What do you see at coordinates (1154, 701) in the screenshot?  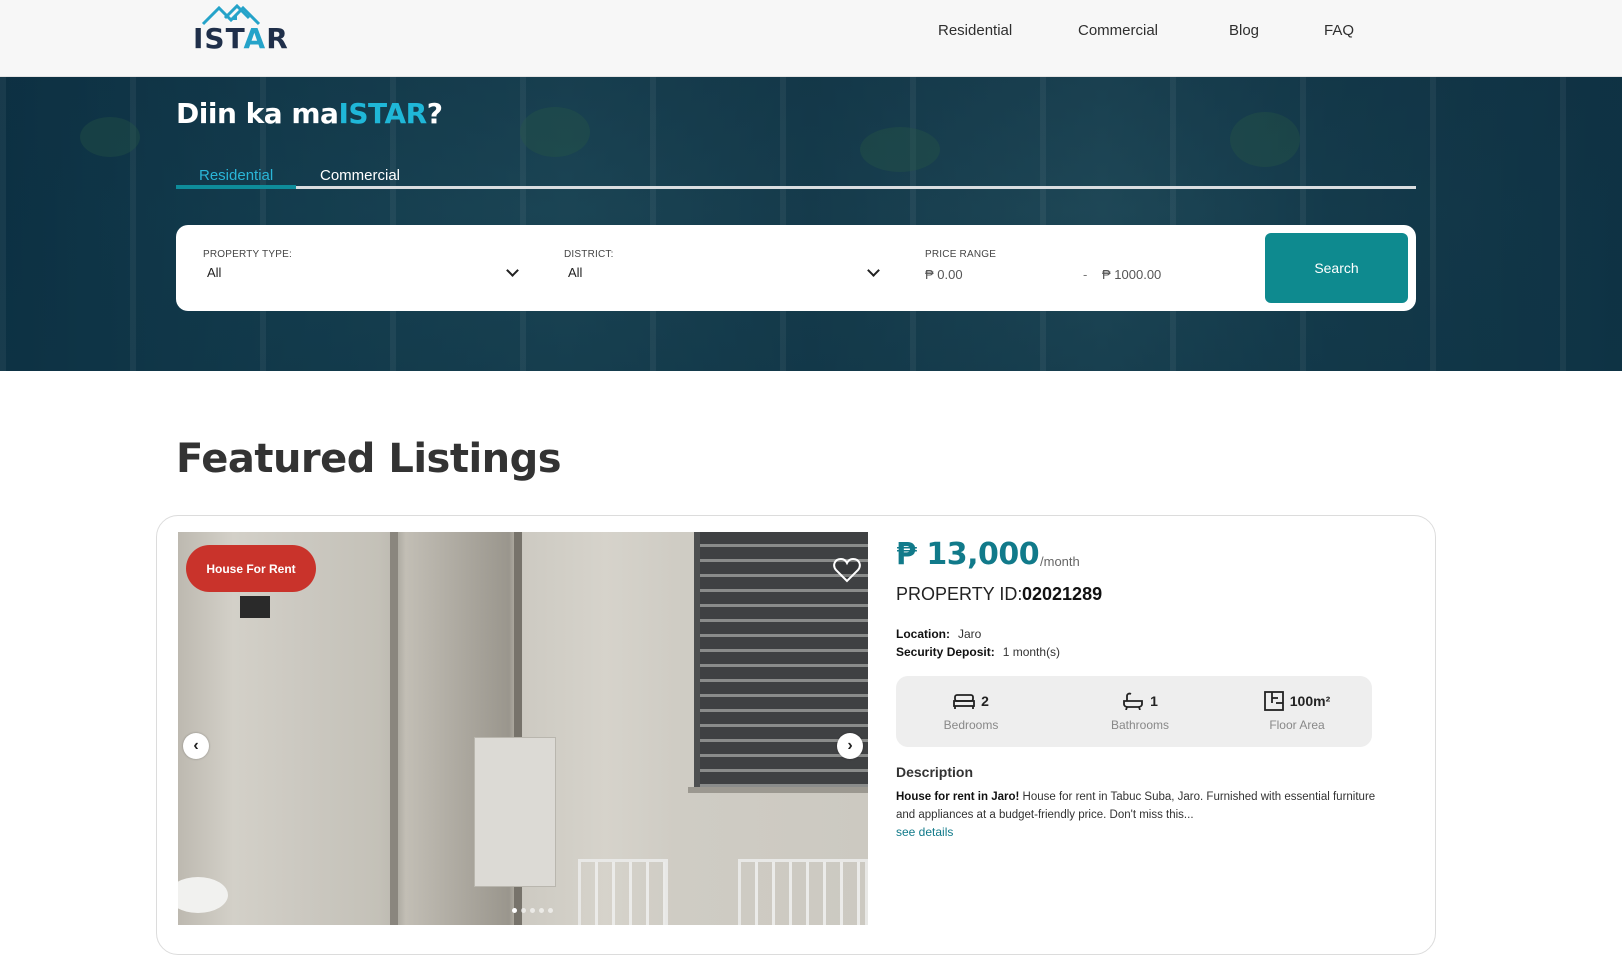 I see `bathrooms-count: 1` at bounding box center [1154, 701].